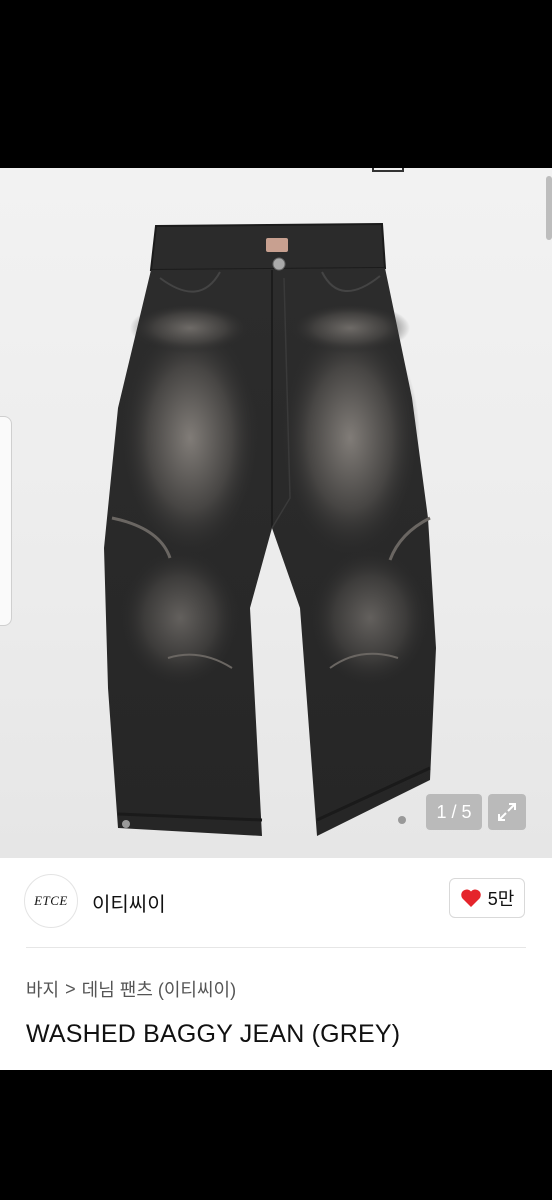  Describe the element at coordinates (276, 902) in the screenshot. I see `brand-row: ETCE 이티씨이 5만` at that location.